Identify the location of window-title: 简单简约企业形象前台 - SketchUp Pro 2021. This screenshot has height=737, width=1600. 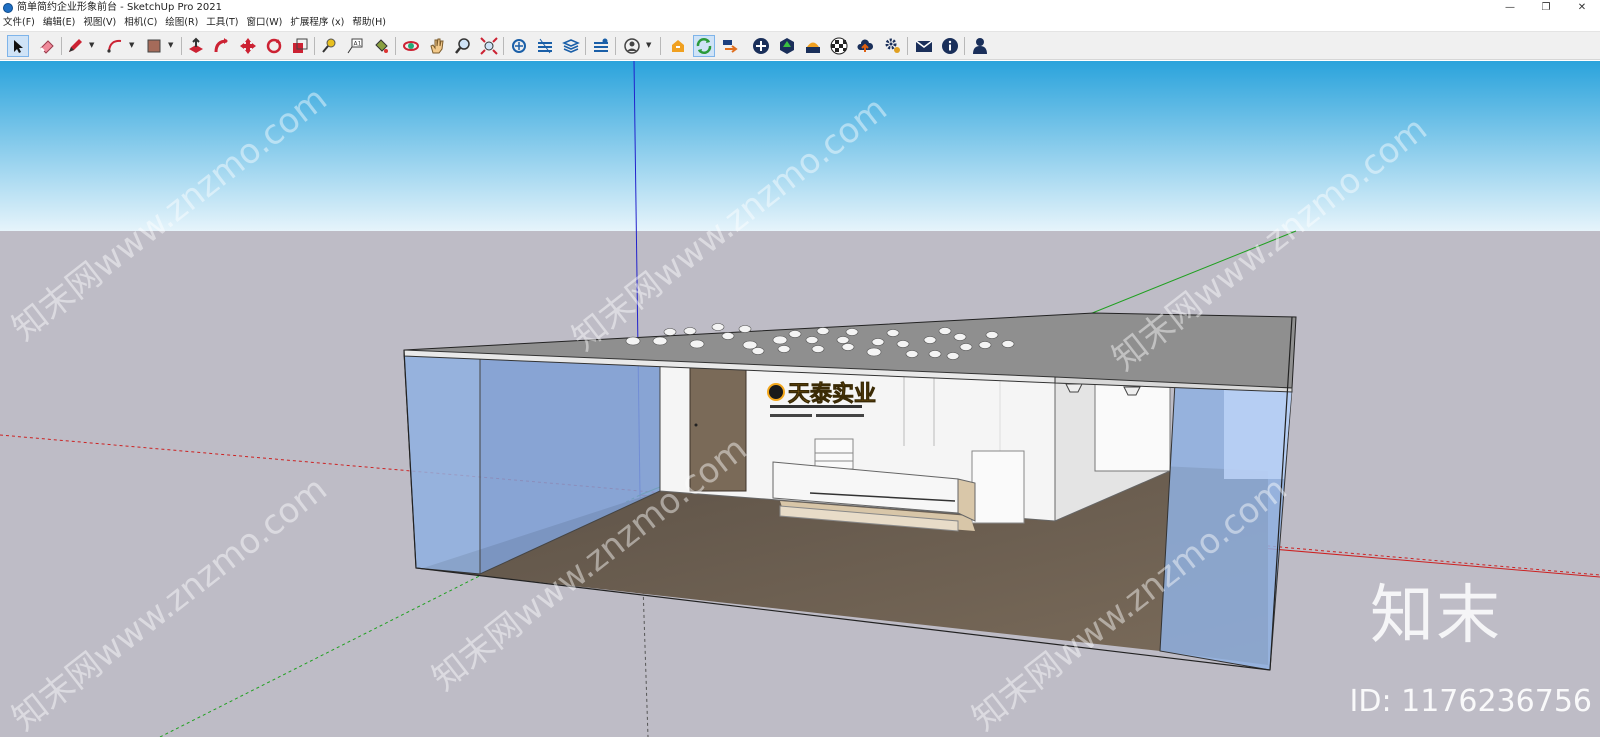
(119, 7).